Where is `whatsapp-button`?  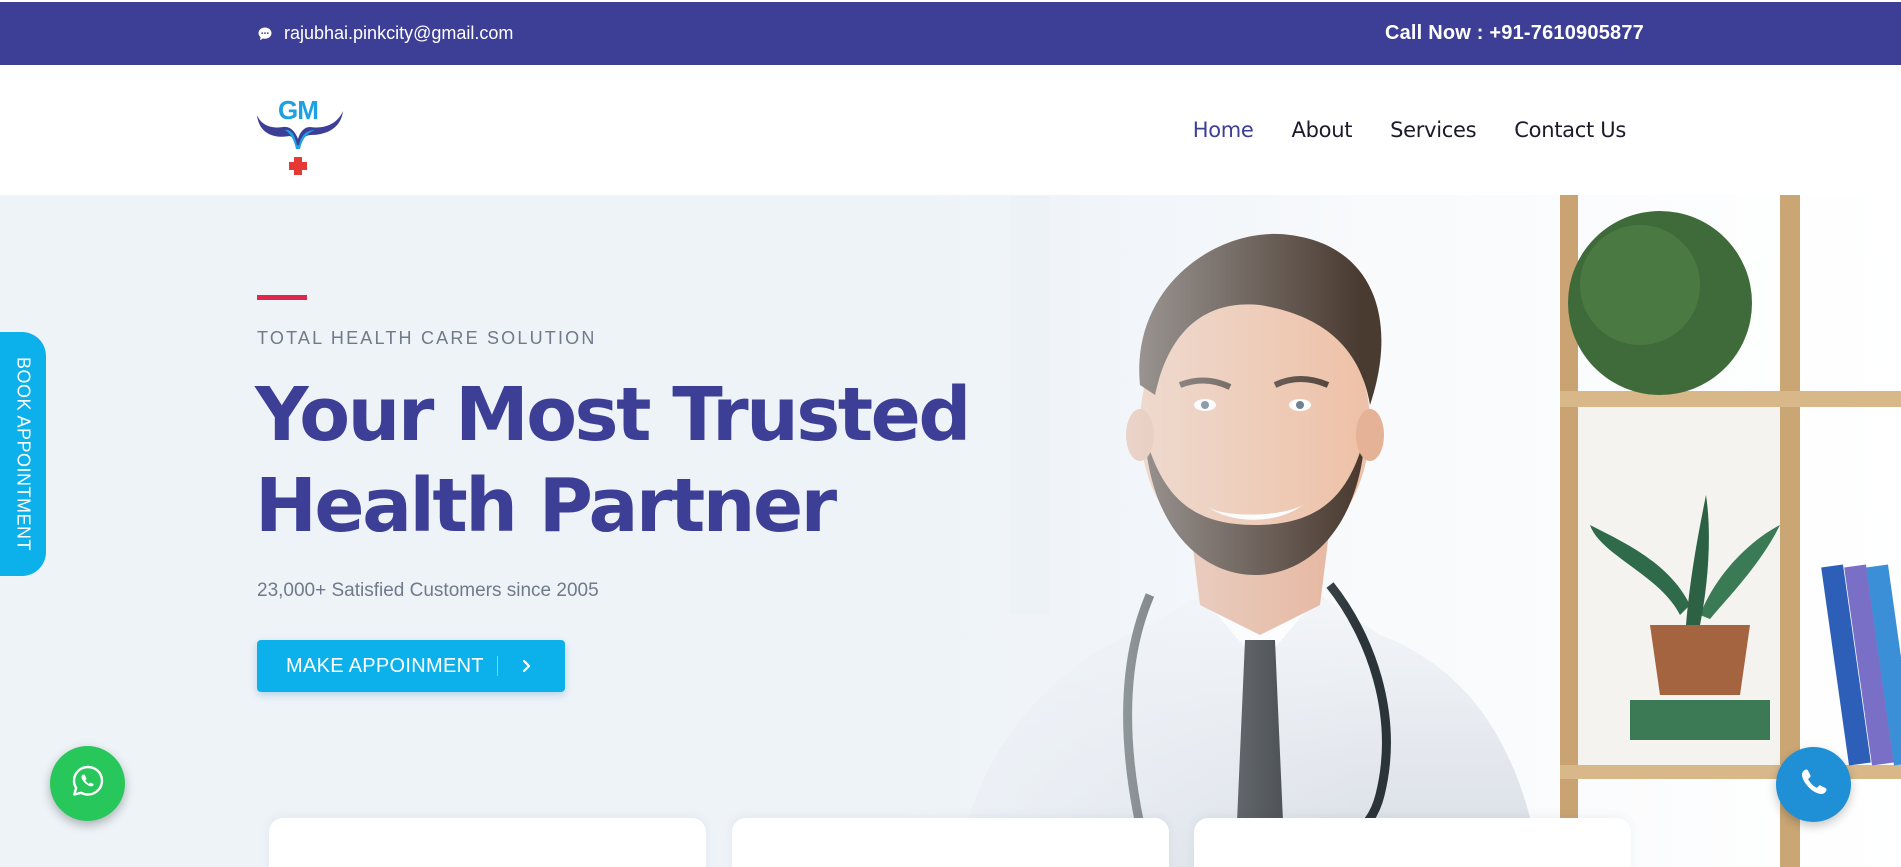
whatsapp-button is located at coordinates (87, 783).